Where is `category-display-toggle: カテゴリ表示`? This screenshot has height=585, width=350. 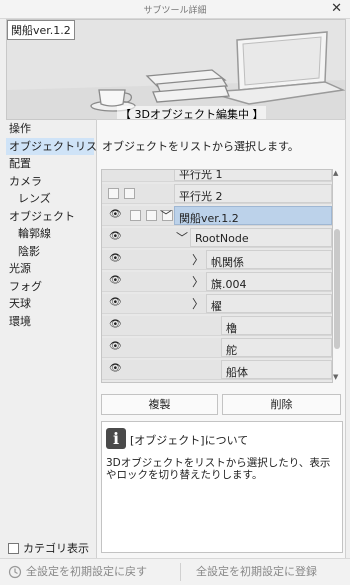
category-display-toggle: カテゴリ表示 is located at coordinates (48, 548).